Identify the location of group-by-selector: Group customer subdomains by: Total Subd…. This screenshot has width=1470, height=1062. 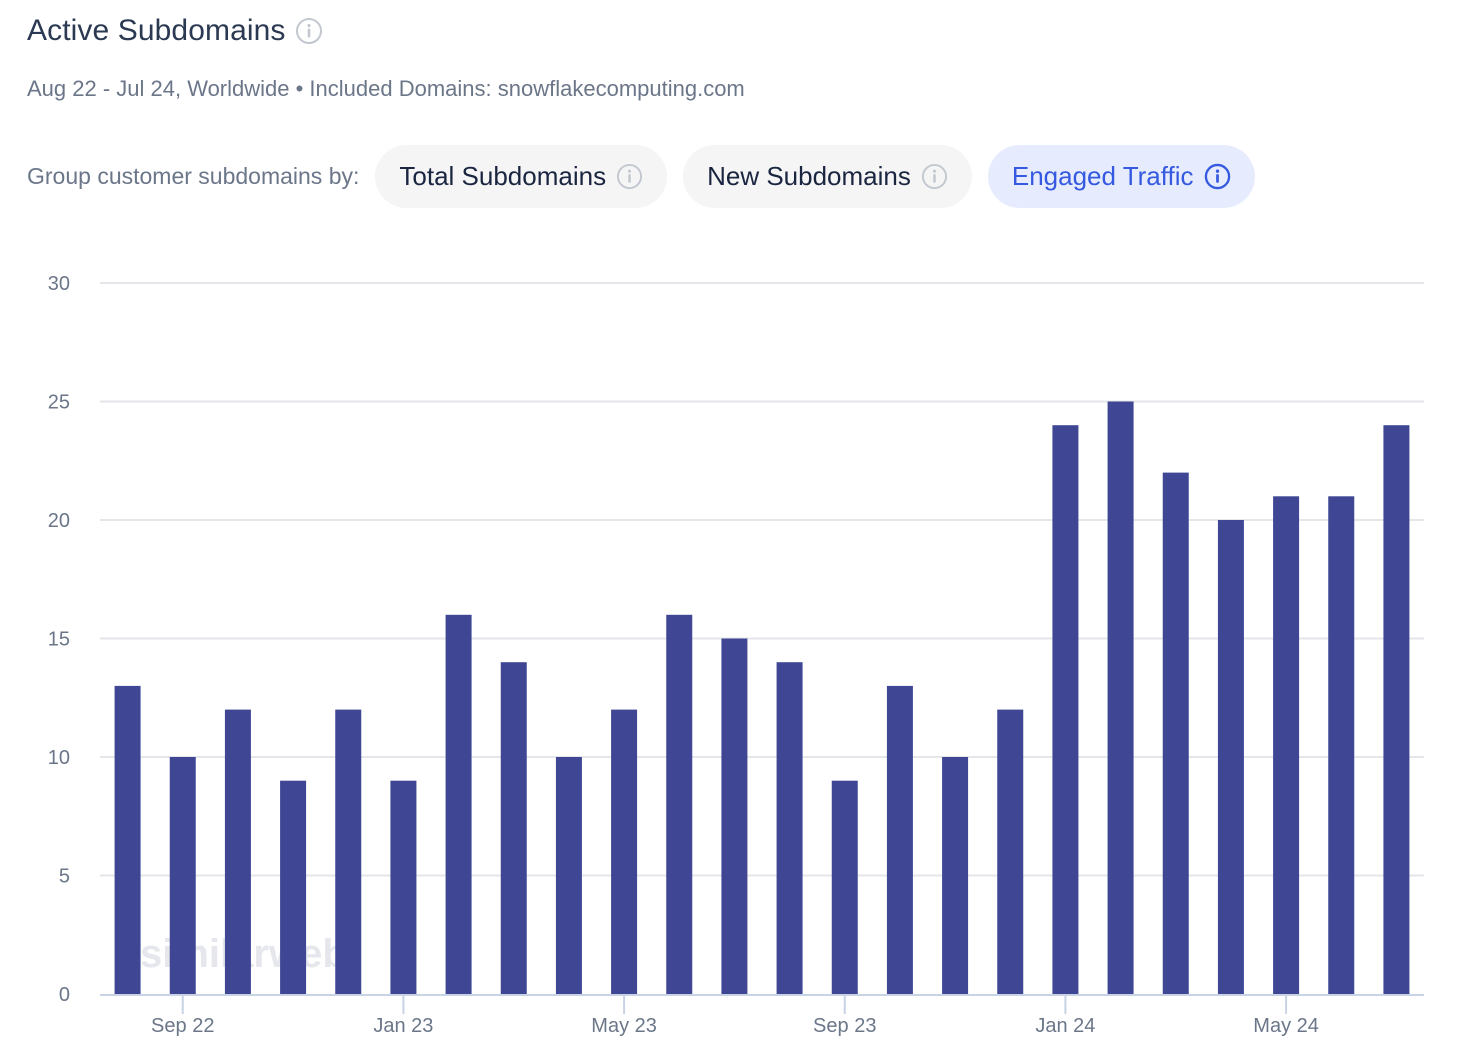
(649, 176).